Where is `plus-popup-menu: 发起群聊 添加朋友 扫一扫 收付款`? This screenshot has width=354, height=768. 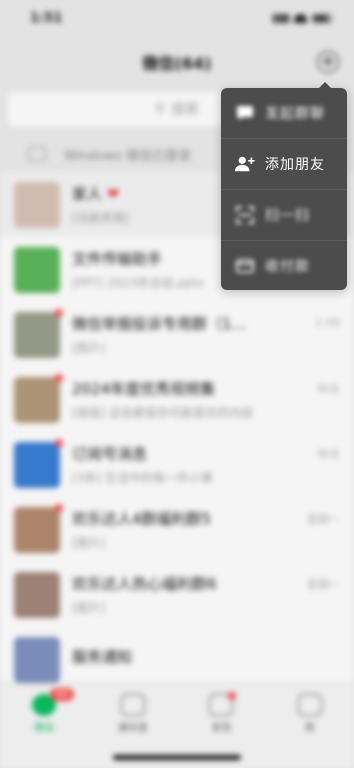 plus-popup-menu: 发起群聊 添加朋友 扫一扫 收付款 is located at coordinates (284, 186).